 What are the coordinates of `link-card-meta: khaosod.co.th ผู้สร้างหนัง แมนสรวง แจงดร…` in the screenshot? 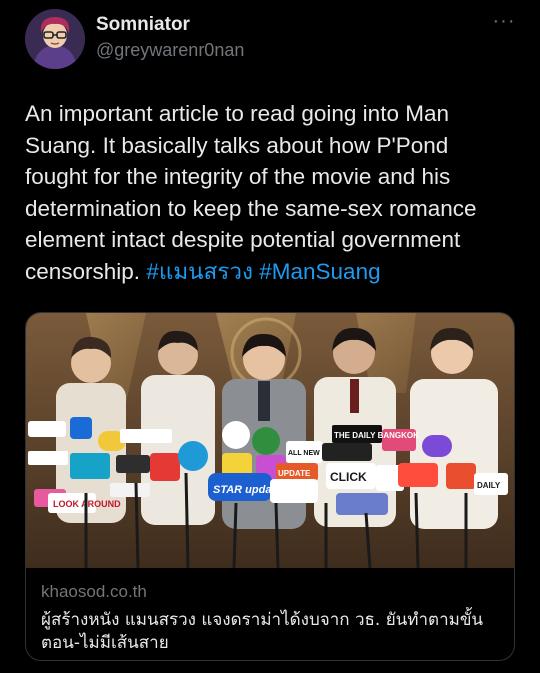 It's located at (270, 614).